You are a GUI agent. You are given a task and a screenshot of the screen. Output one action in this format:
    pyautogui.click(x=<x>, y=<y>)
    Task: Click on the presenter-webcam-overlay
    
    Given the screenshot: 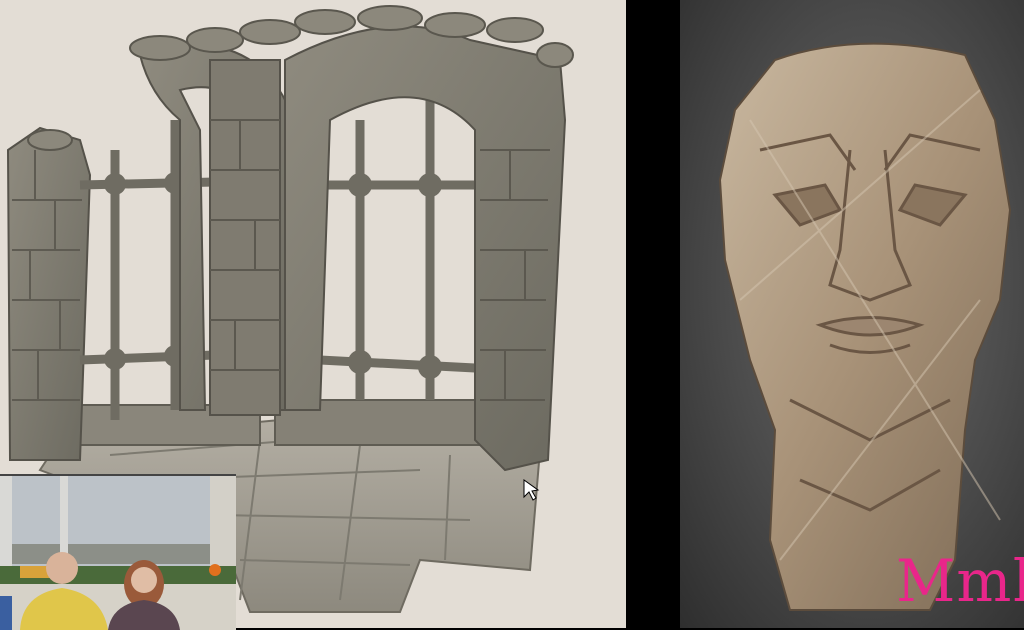 What is the action you would take?
    pyautogui.click(x=118, y=552)
    